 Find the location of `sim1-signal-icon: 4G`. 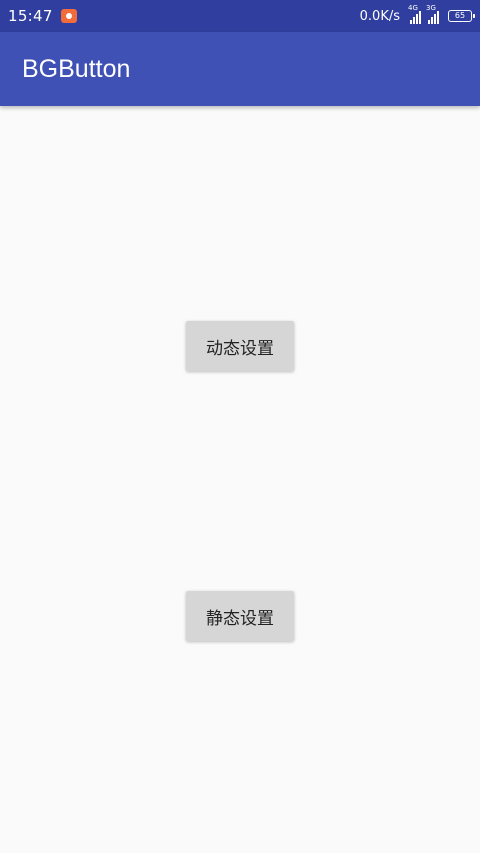

sim1-signal-icon: 4G is located at coordinates (414, 14).